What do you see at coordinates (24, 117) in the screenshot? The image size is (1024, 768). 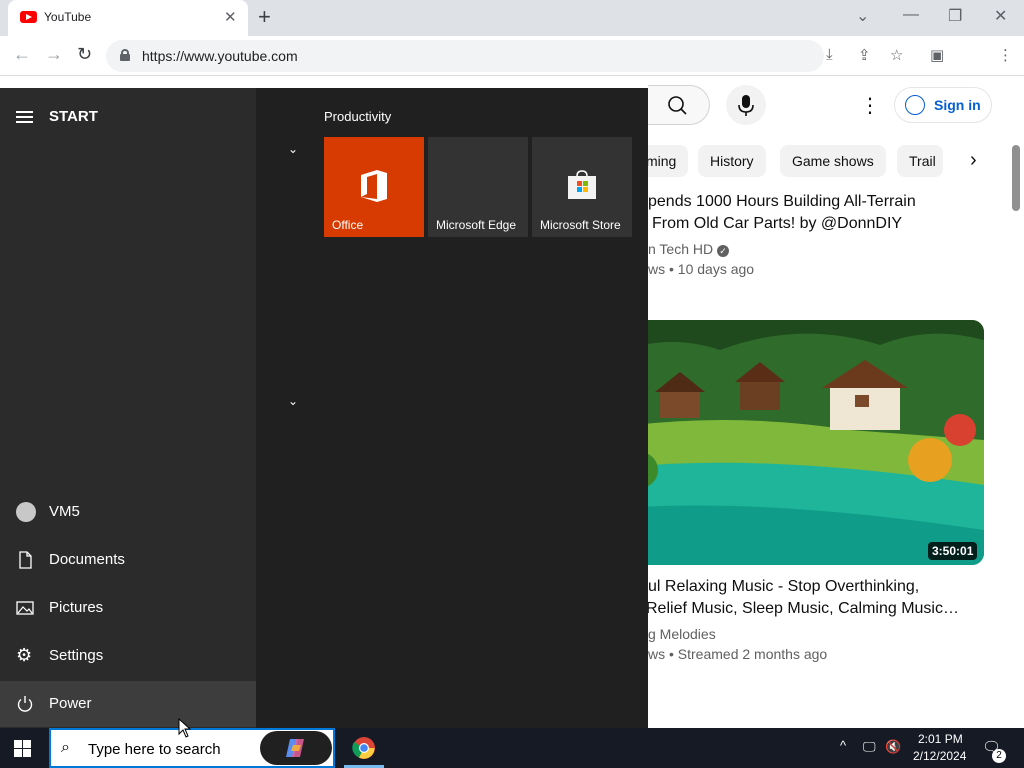 I see `hamburger-menu-icon` at bounding box center [24, 117].